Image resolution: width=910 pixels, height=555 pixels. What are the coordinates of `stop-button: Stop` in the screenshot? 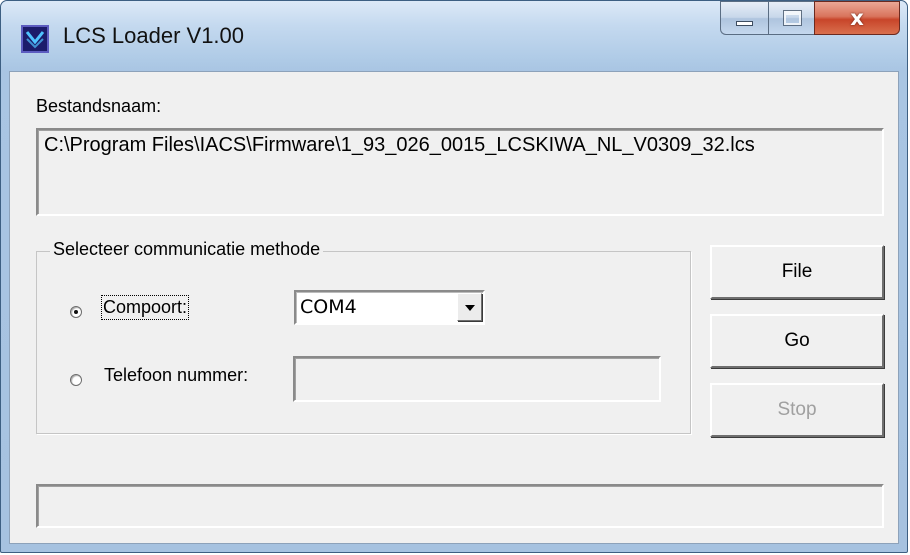 It's located at (797, 410).